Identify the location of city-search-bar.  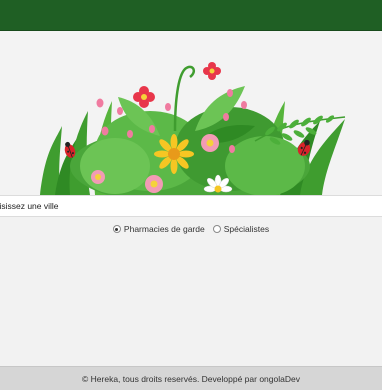
(191, 206).